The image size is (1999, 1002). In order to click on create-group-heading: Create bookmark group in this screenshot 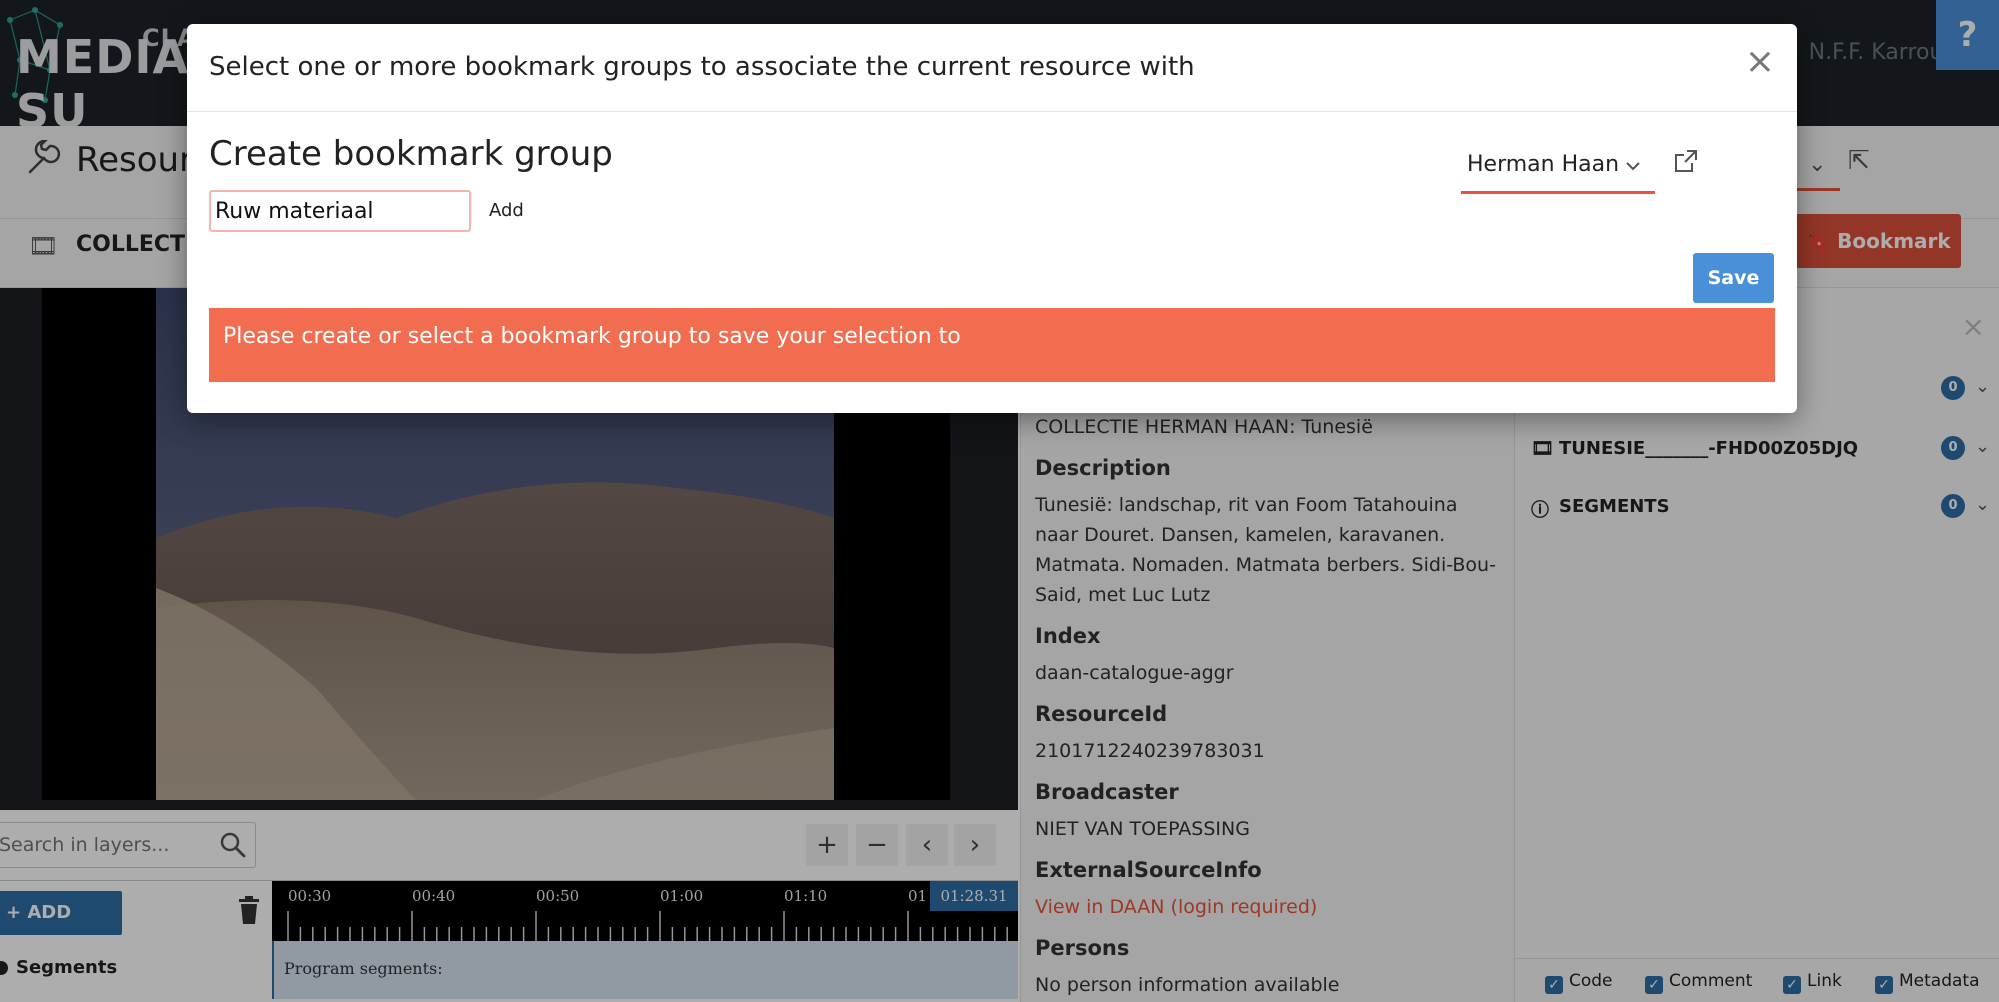, I will do `click(411, 154)`.